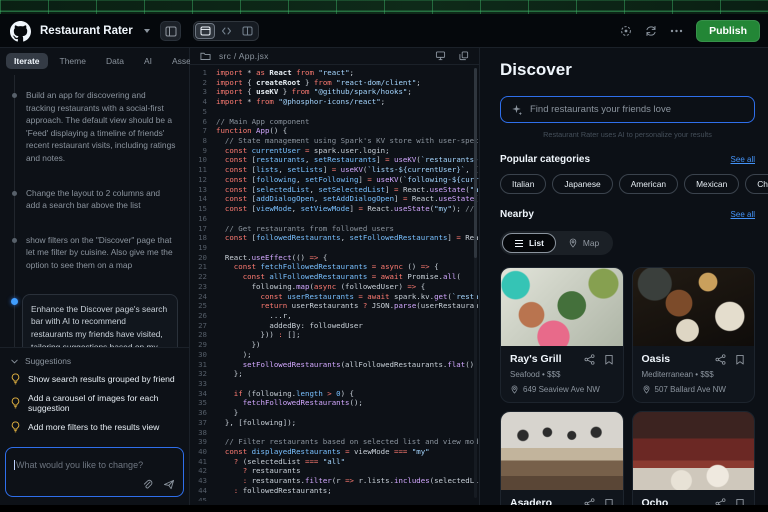  Describe the element at coordinates (728, 31) in the screenshot. I see `publish-button: Publish` at that location.